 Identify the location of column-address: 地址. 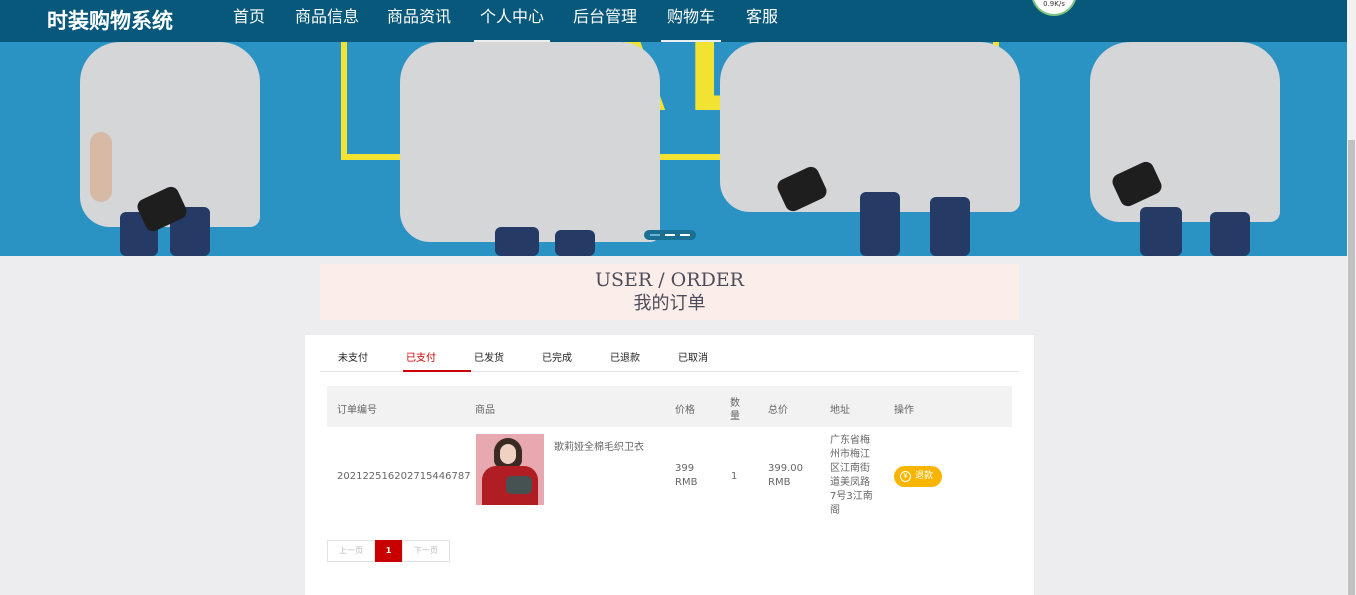
(840, 410).